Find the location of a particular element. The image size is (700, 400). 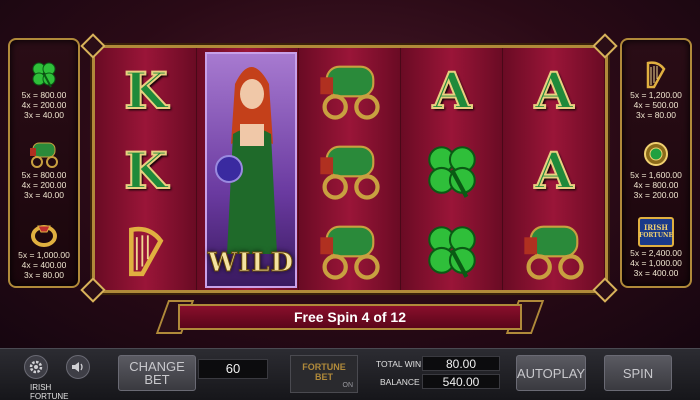

balance-value: 540.00 is located at coordinates (461, 381).